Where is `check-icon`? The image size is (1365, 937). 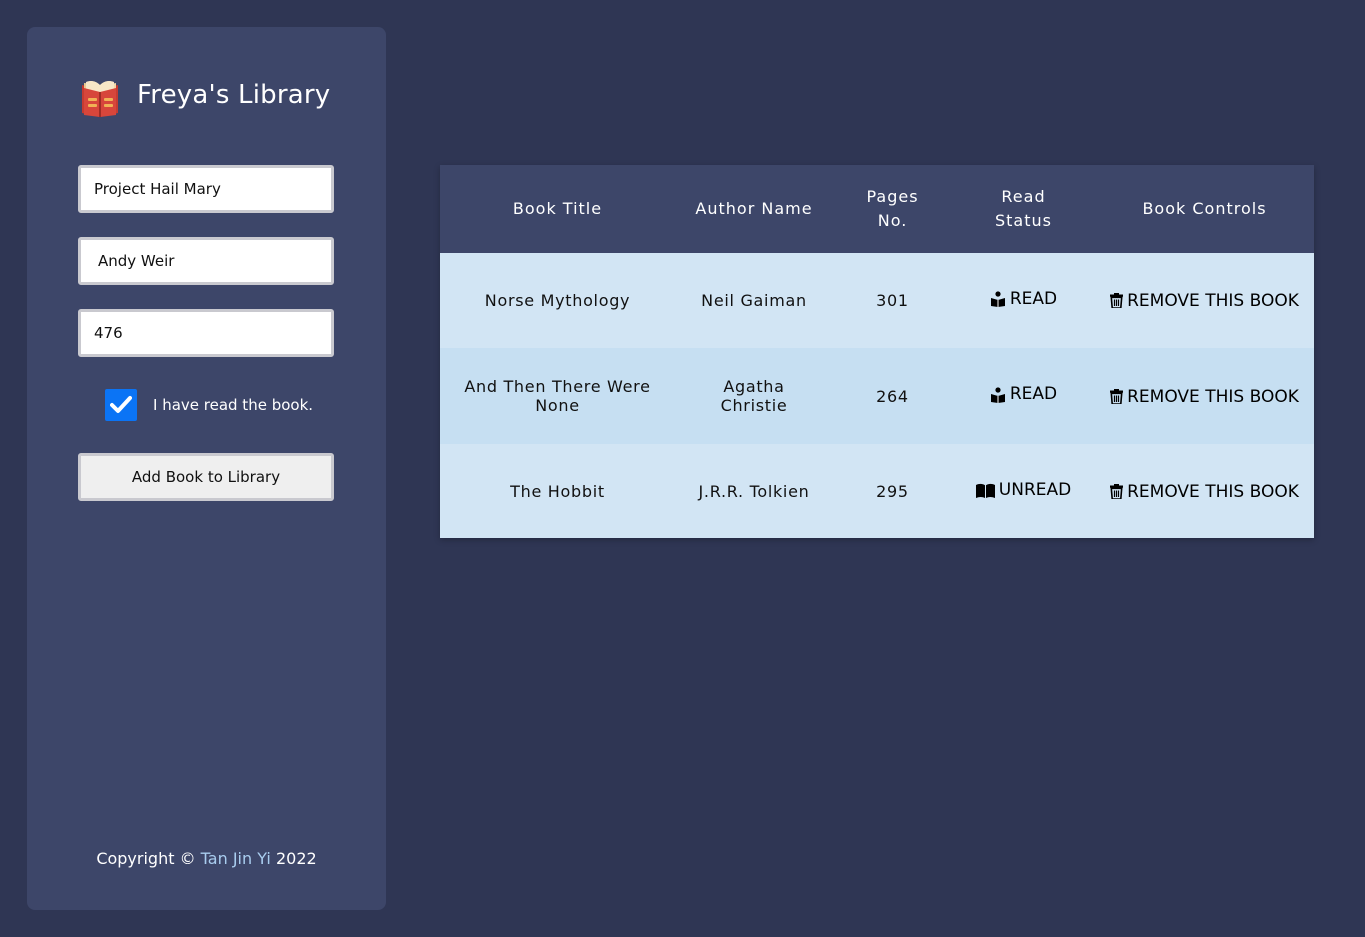 check-icon is located at coordinates (121, 404).